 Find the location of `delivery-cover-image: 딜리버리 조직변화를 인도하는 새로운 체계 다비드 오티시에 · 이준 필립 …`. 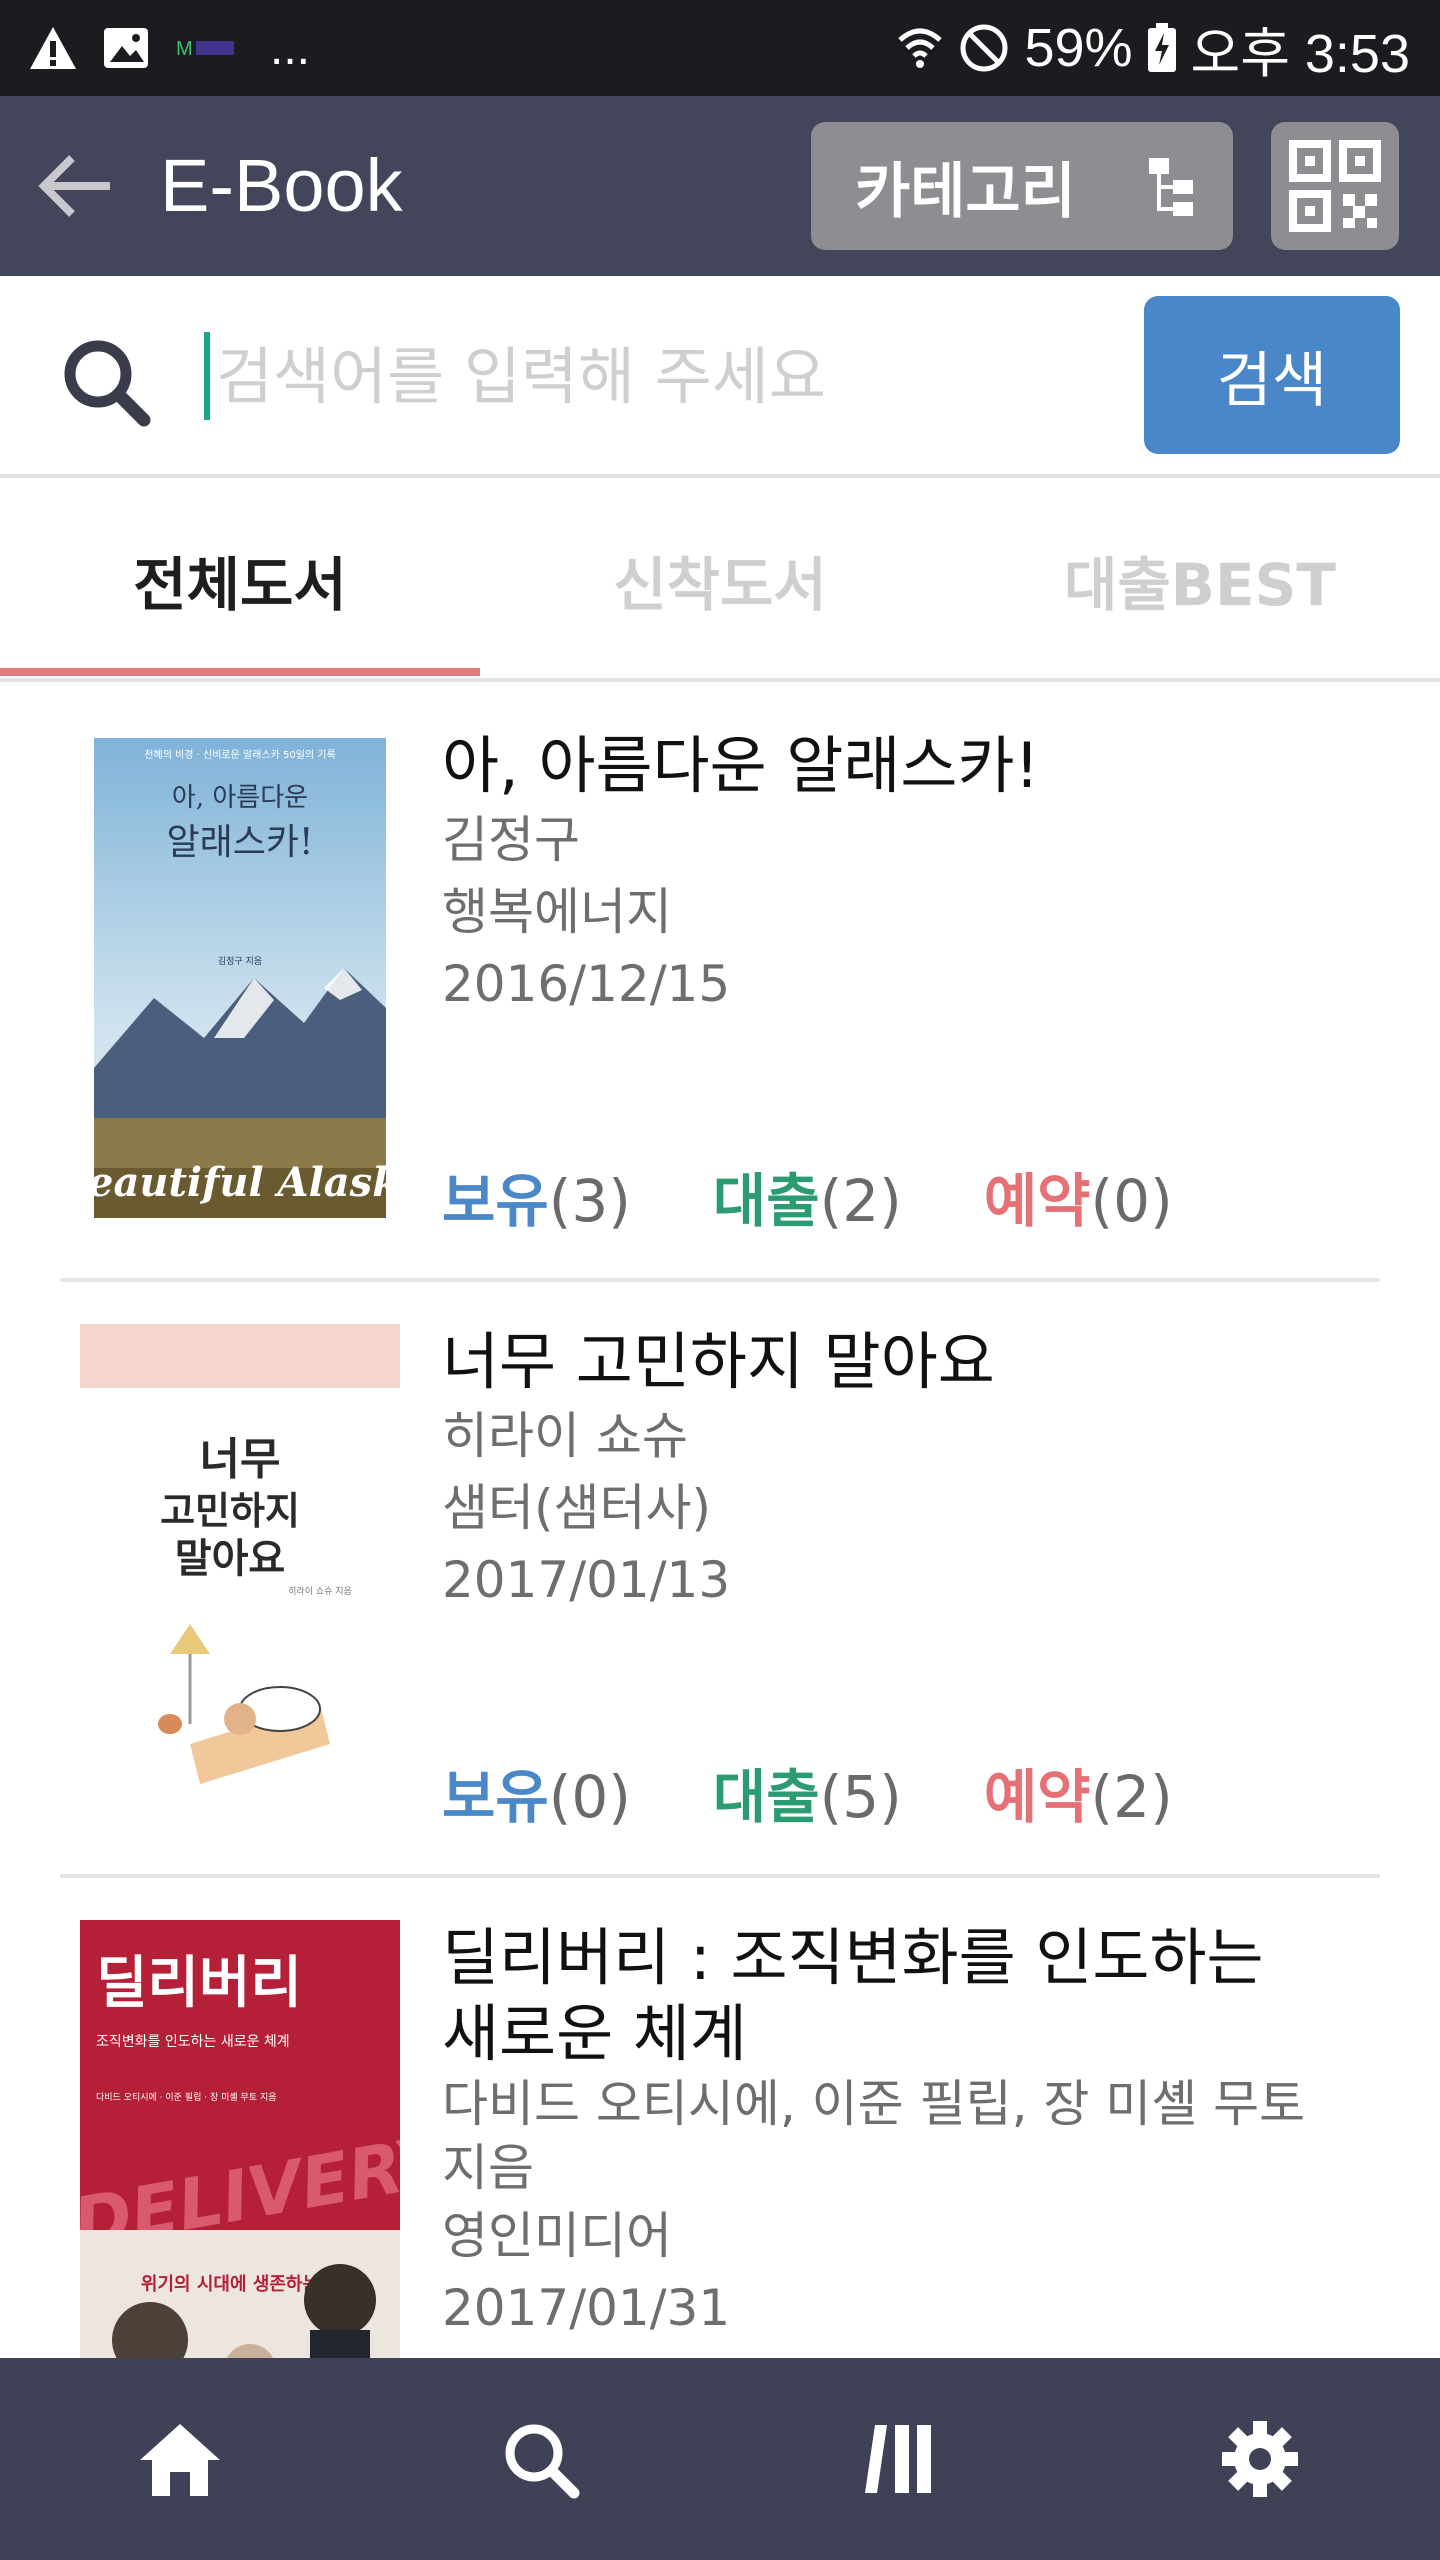

delivery-cover-image: 딜리버리 조직변화를 인도하는 새로운 체계 다비드 오티시에 · 이준 필립 … is located at coordinates (240, 2160).